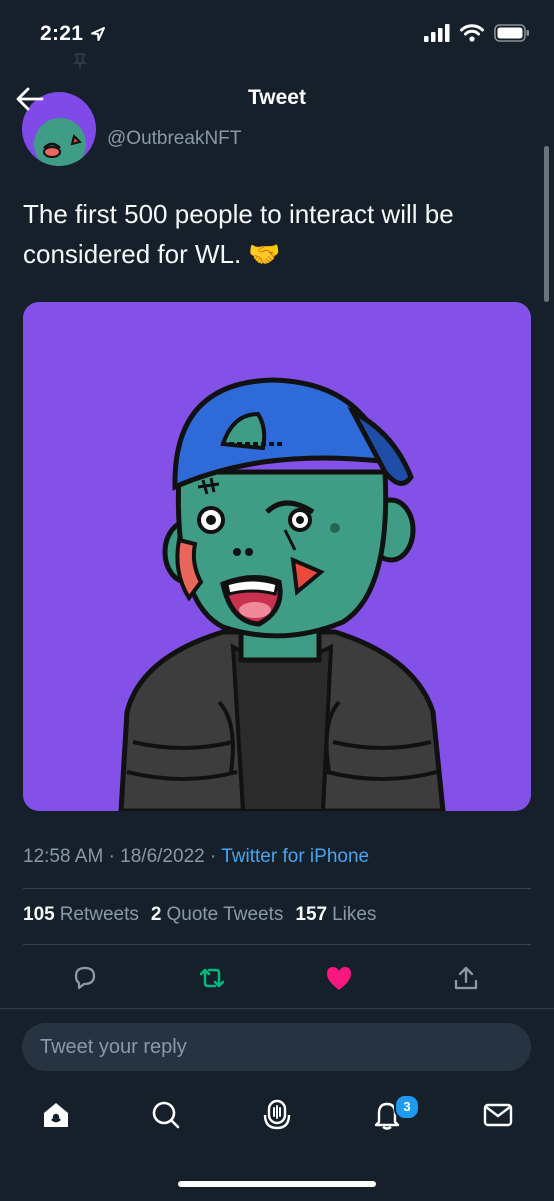 The width and height of the screenshot is (554, 1201). I want to click on share-button, so click(466, 978).